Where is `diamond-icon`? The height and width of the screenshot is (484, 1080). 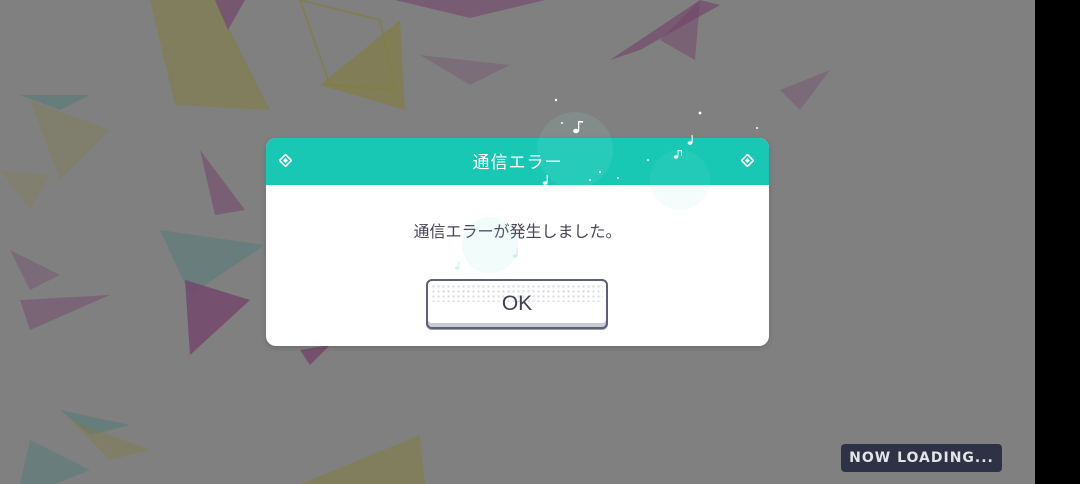
diamond-icon is located at coordinates (747, 160).